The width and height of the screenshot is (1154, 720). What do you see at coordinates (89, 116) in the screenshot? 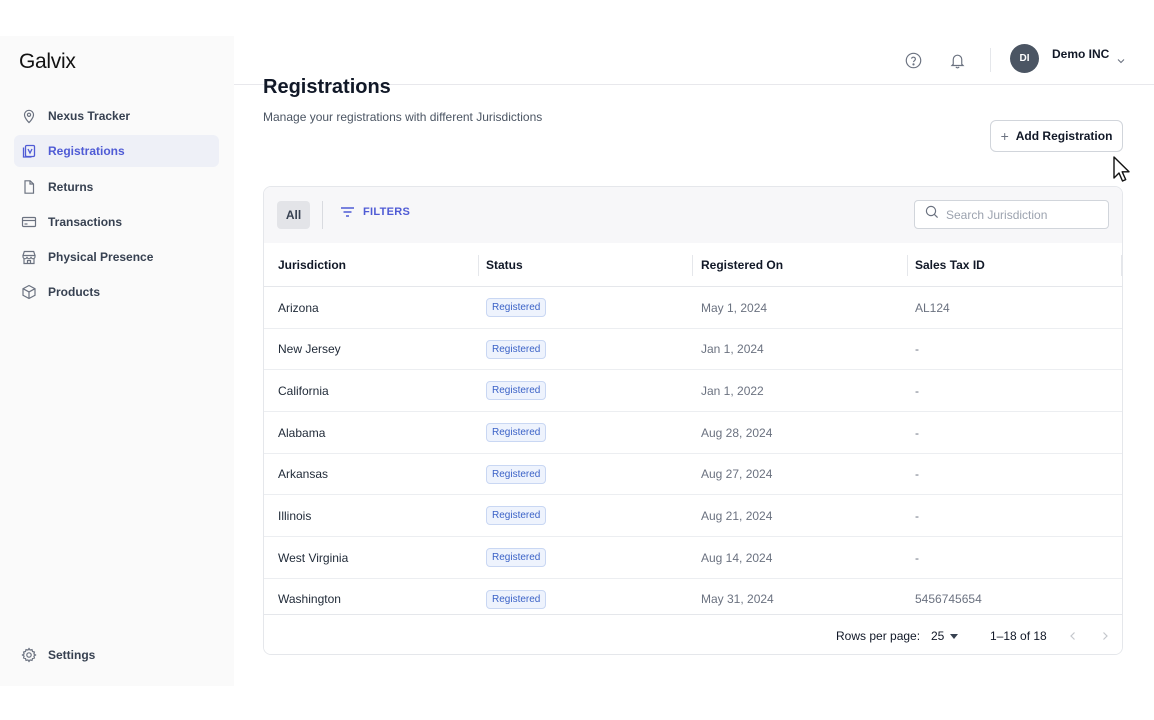
I see `sidebar-item-label: Nexus Tracker` at bounding box center [89, 116].